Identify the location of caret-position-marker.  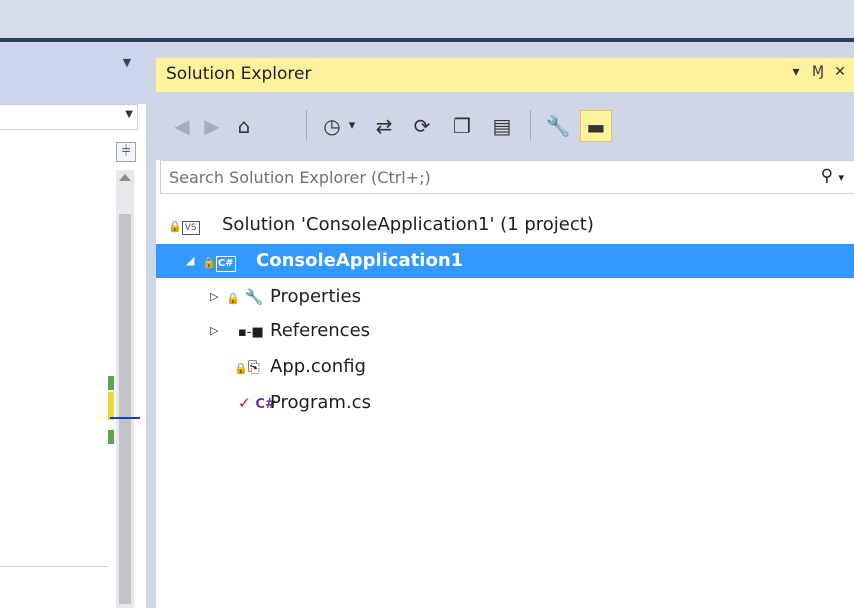
(125, 418).